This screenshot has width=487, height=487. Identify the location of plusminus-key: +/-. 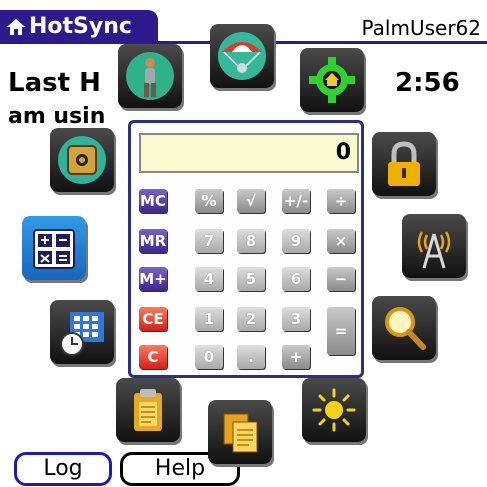
(296, 201).